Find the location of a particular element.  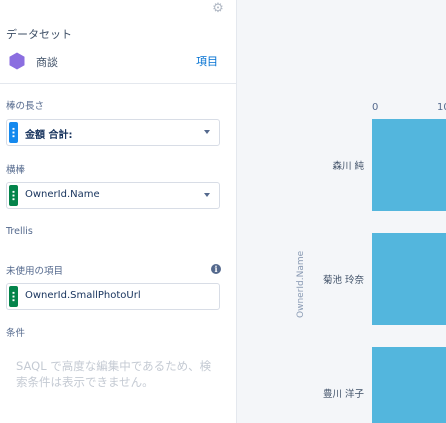

divider is located at coordinates (118, 83).